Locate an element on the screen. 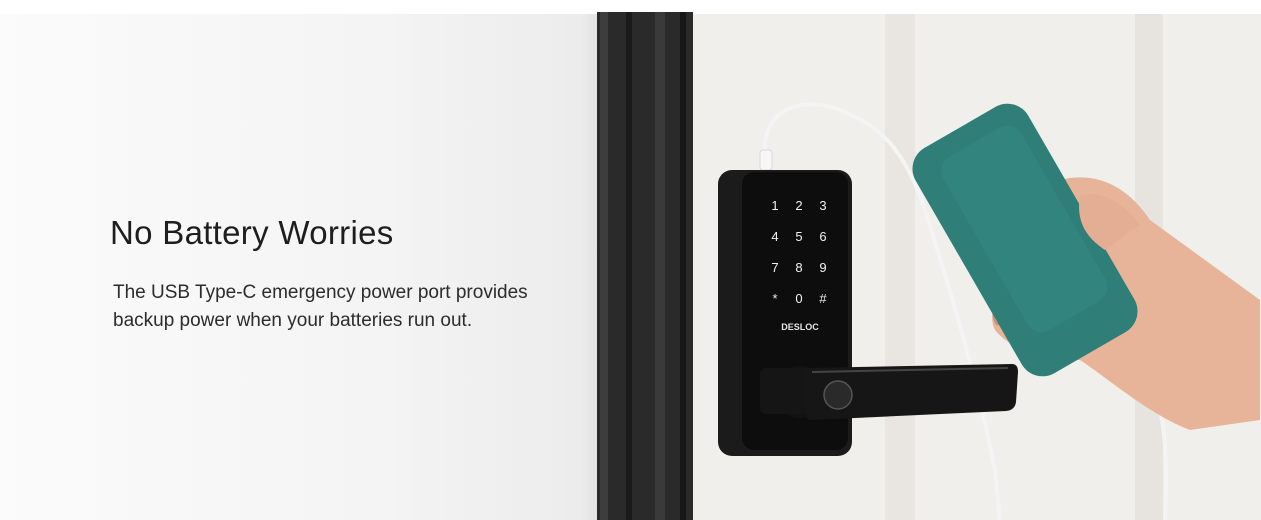 The height and width of the screenshot is (520, 1261). keypad-key: 0 is located at coordinates (798, 298).